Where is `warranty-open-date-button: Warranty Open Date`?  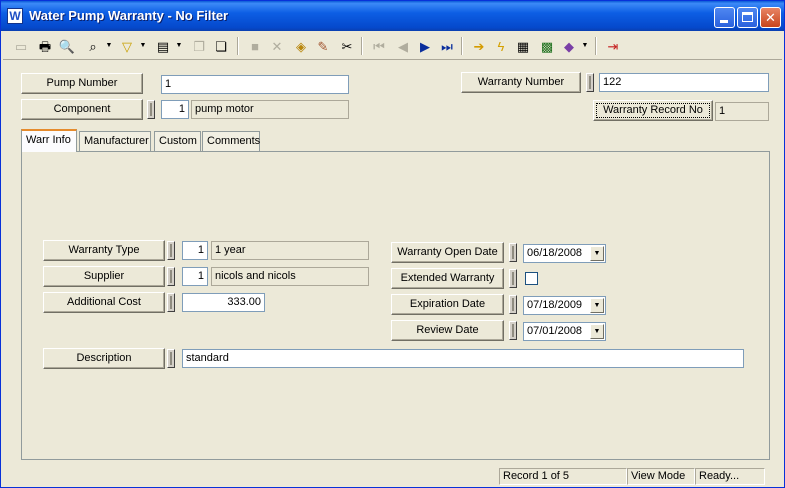 warranty-open-date-button: Warranty Open Date is located at coordinates (447, 252).